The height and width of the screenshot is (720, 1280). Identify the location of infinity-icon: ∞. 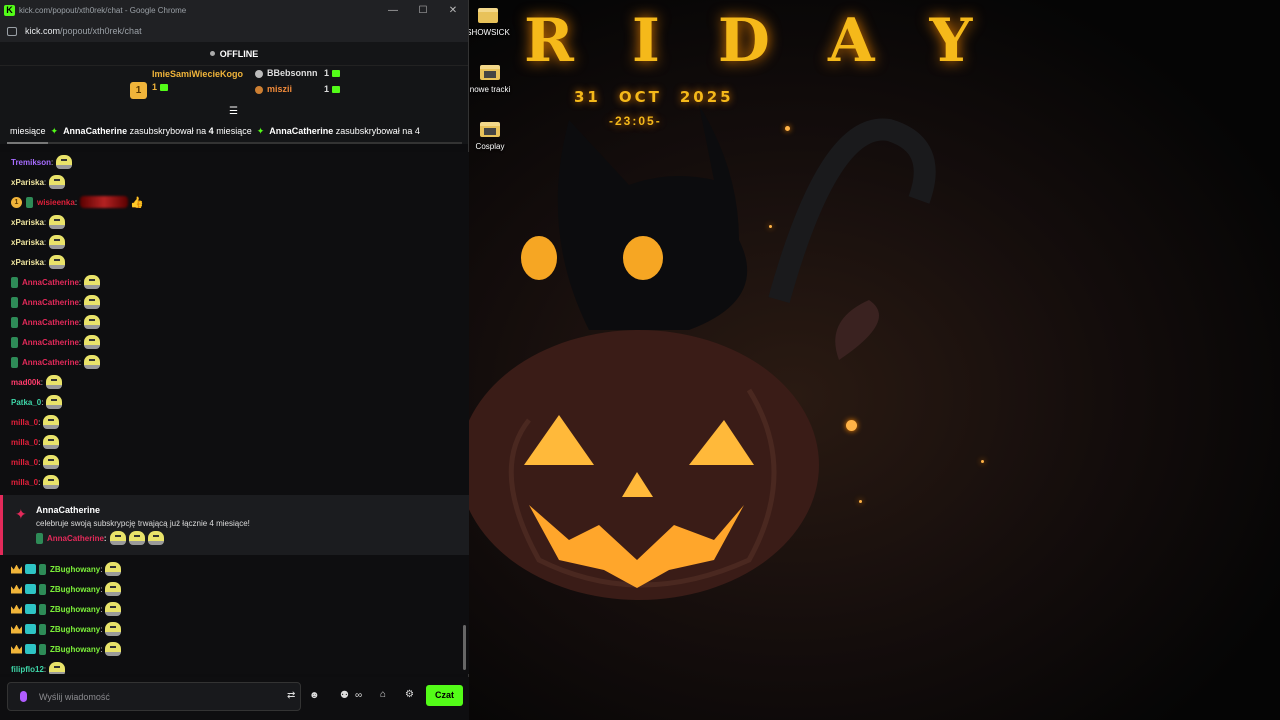
(358, 695).